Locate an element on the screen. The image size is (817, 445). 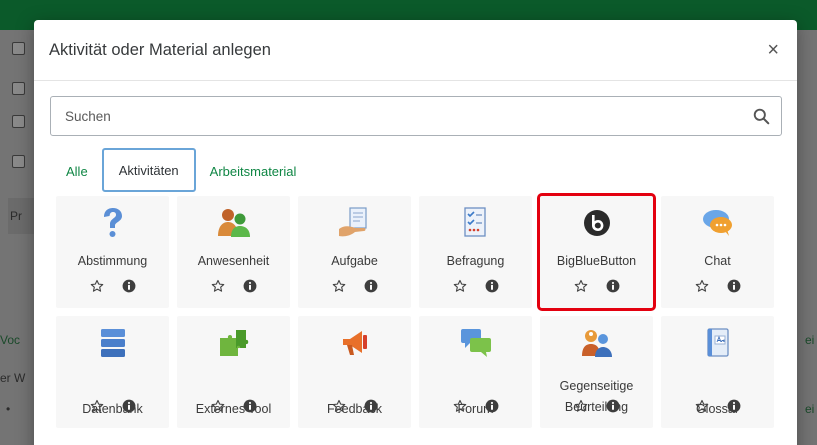
question-icon is located at coordinates (113, 223).